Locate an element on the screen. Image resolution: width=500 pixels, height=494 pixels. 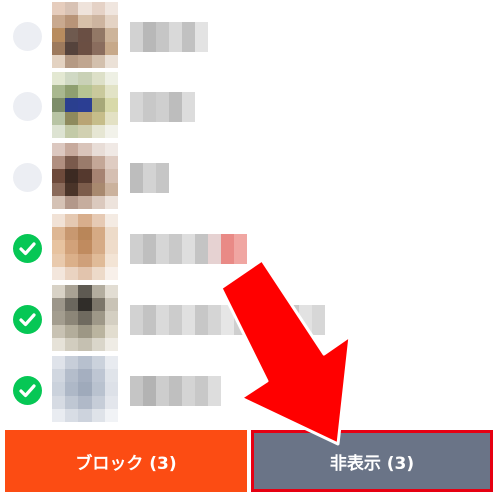
avatar is located at coordinates (85, 247).